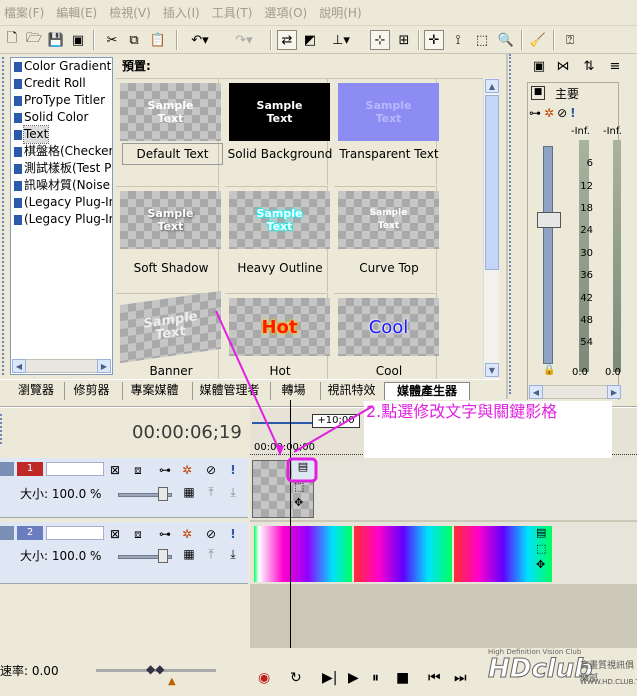 Image resolution: width=637 pixels, height=696 pixels. I want to click on empty-track-area, so click(443, 614).